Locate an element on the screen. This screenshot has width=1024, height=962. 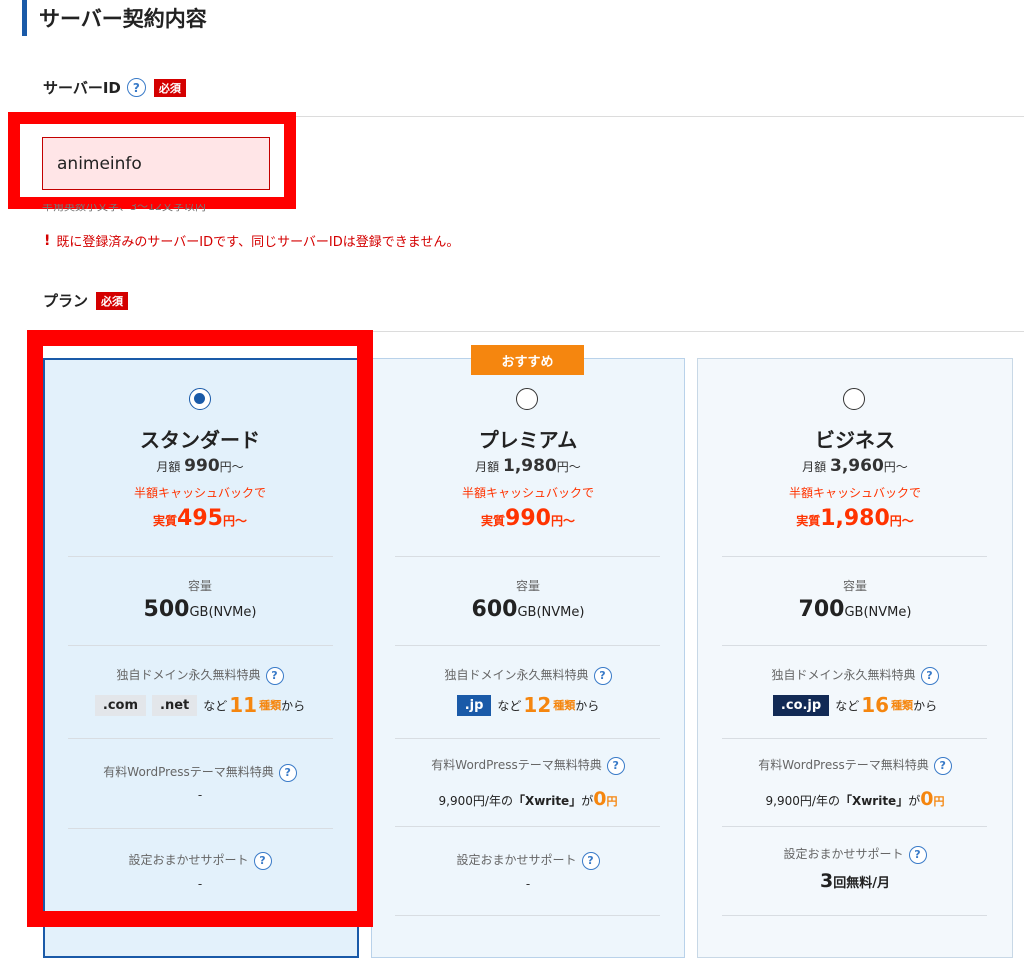
domain-benefit: .jp など 12 種類 から is located at coordinates (528, 705).